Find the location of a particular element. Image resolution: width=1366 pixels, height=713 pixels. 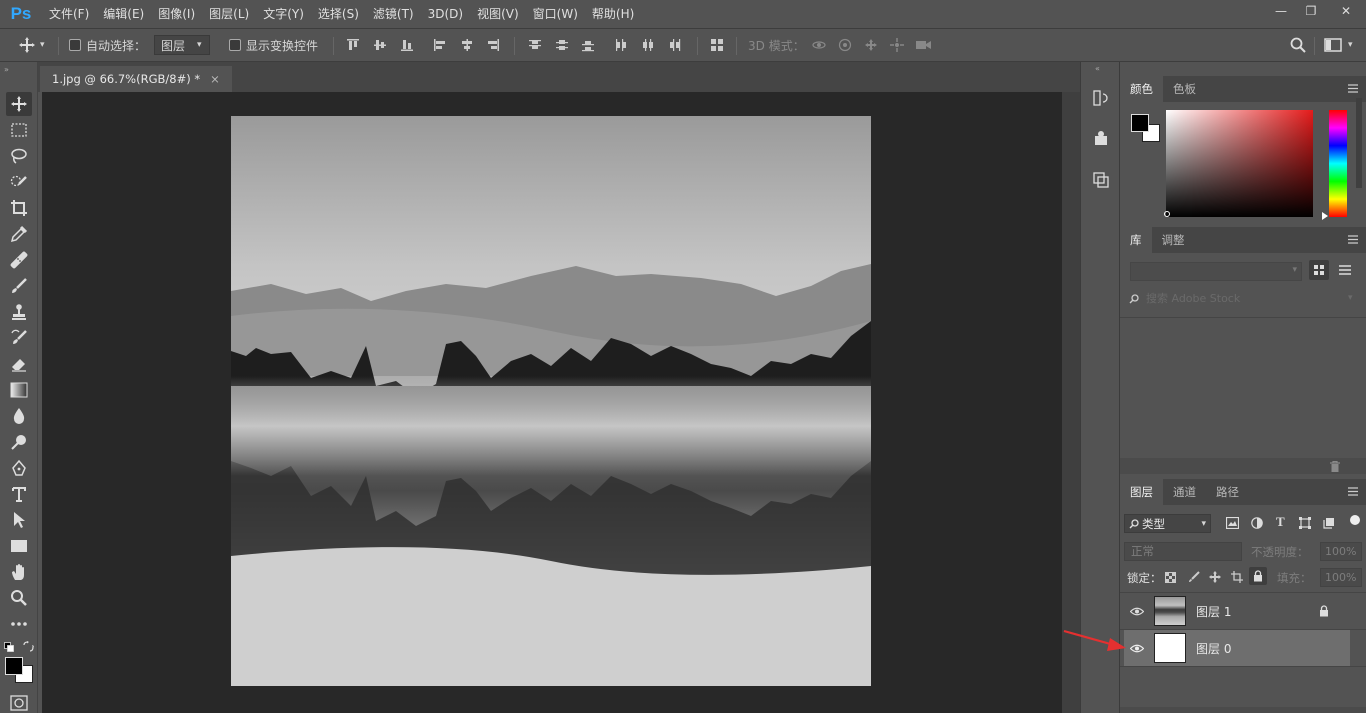

brush-tool is located at coordinates (19, 286).